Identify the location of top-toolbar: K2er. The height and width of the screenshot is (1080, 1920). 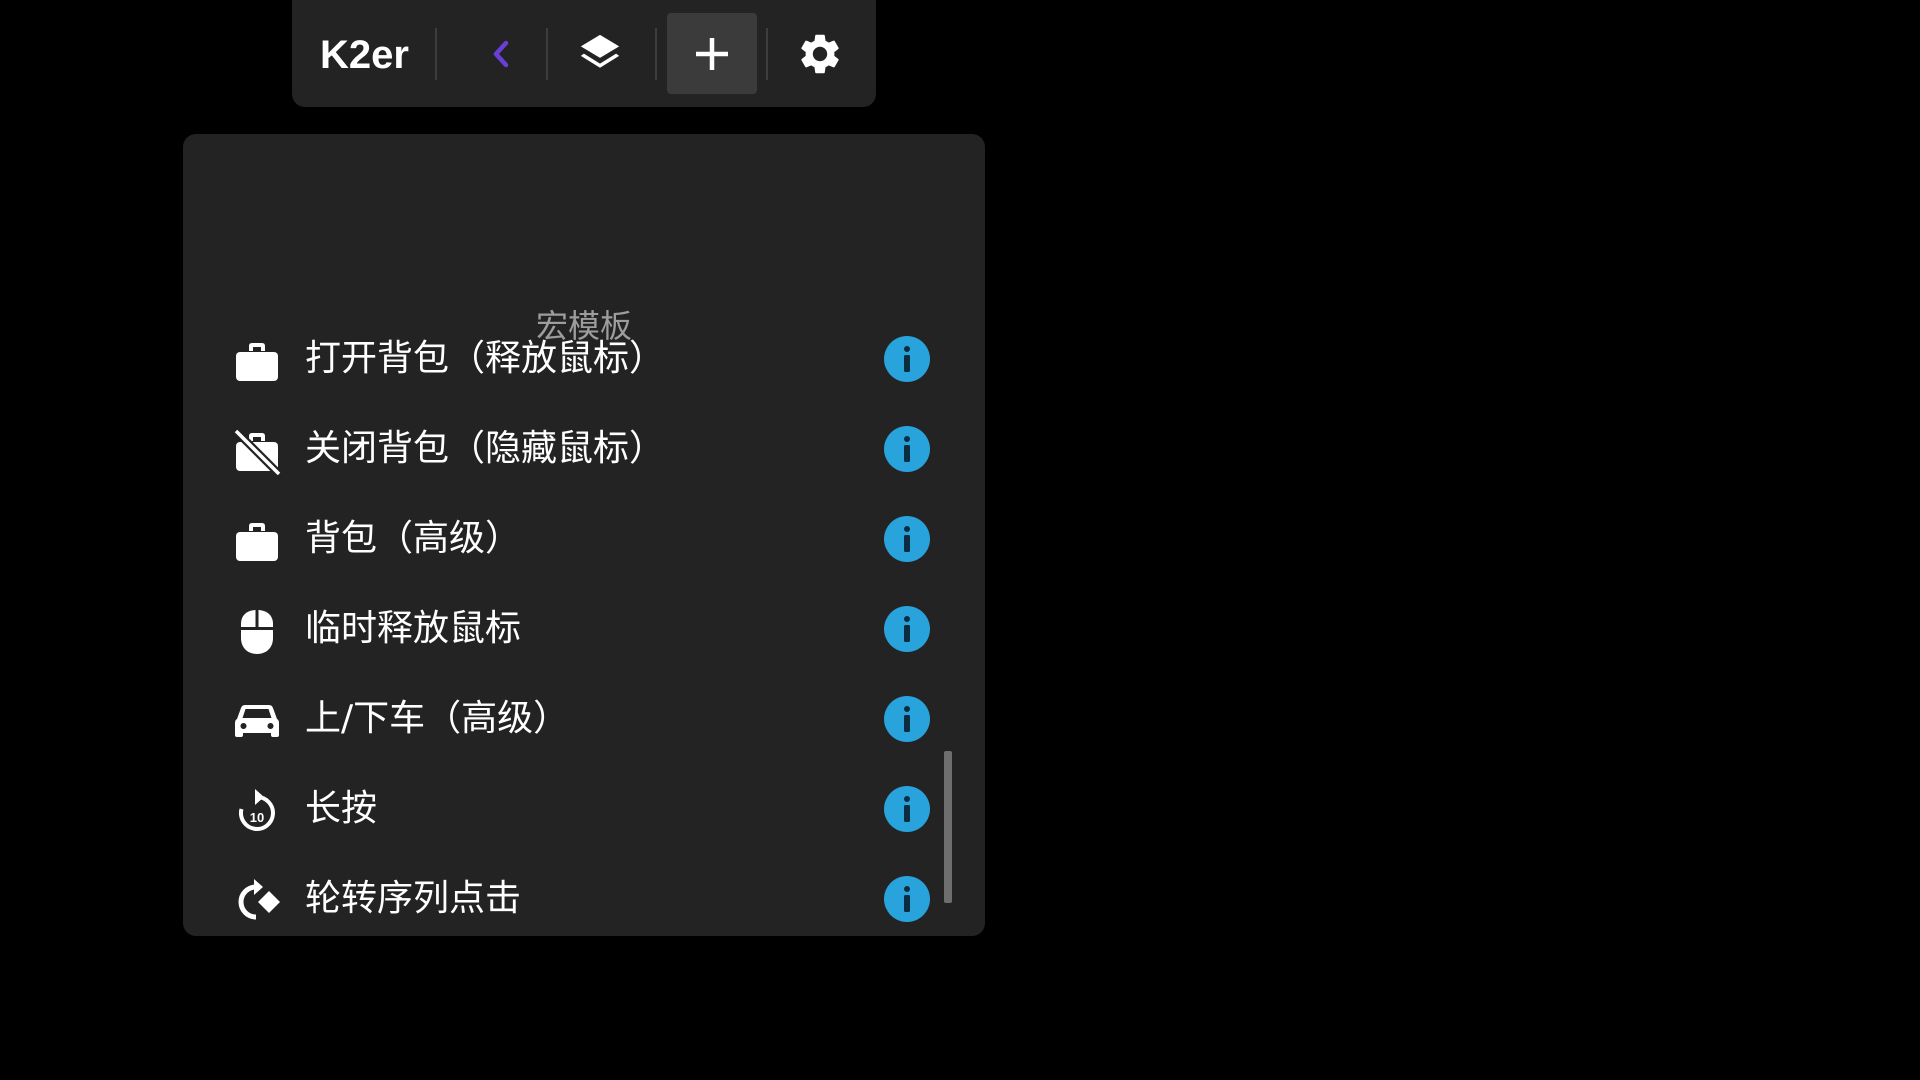
(584, 53).